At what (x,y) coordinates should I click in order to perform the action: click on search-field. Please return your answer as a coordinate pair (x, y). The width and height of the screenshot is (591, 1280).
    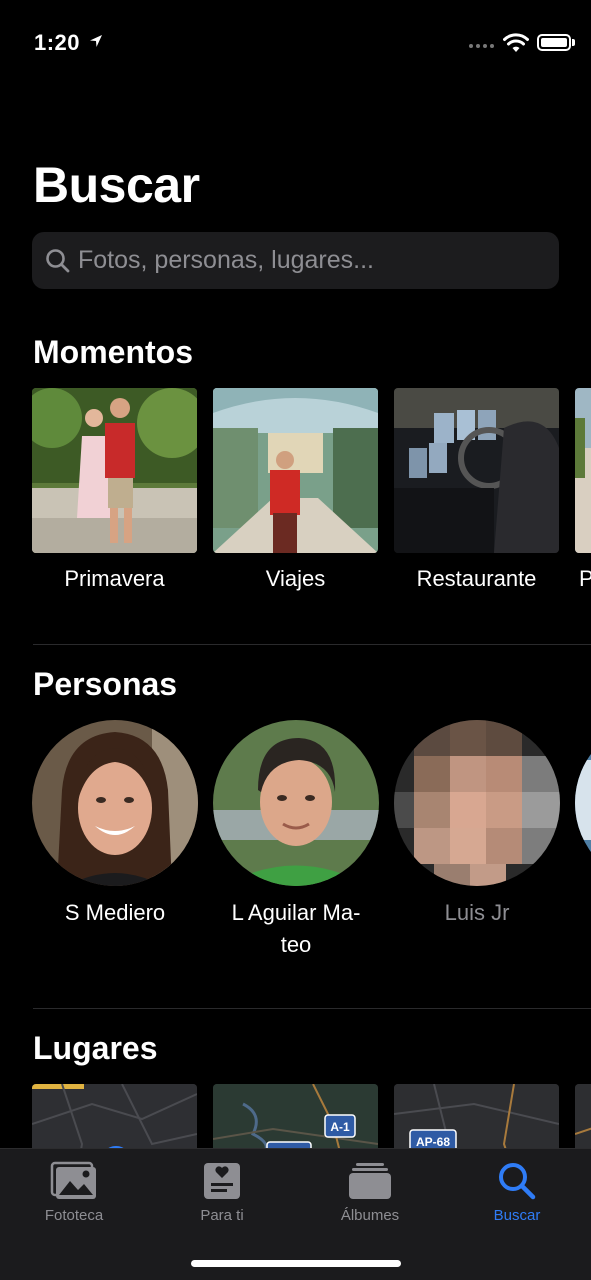
    Looking at the image, I should click on (295, 260).